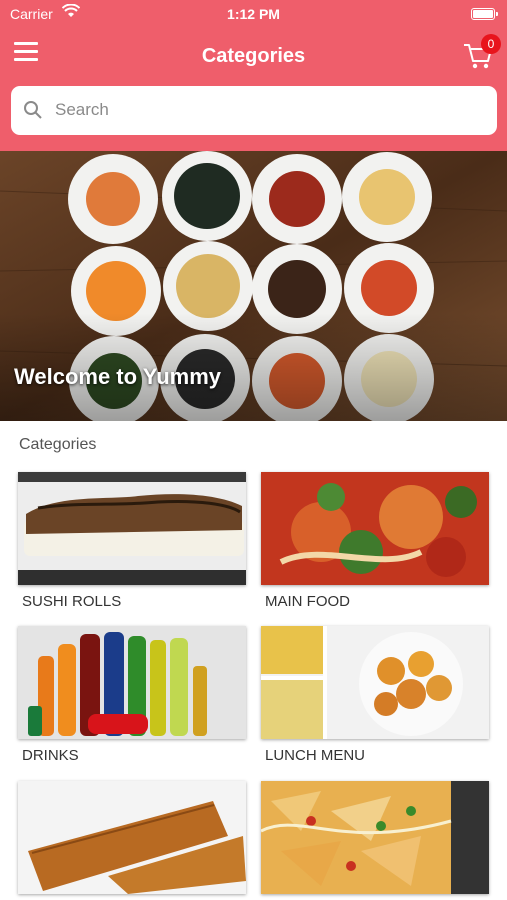 This screenshot has height=900, width=507. What do you see at coordinates (132, 682) in the screenshot?
I see `drinks-image` at bounding box center [132, 682].